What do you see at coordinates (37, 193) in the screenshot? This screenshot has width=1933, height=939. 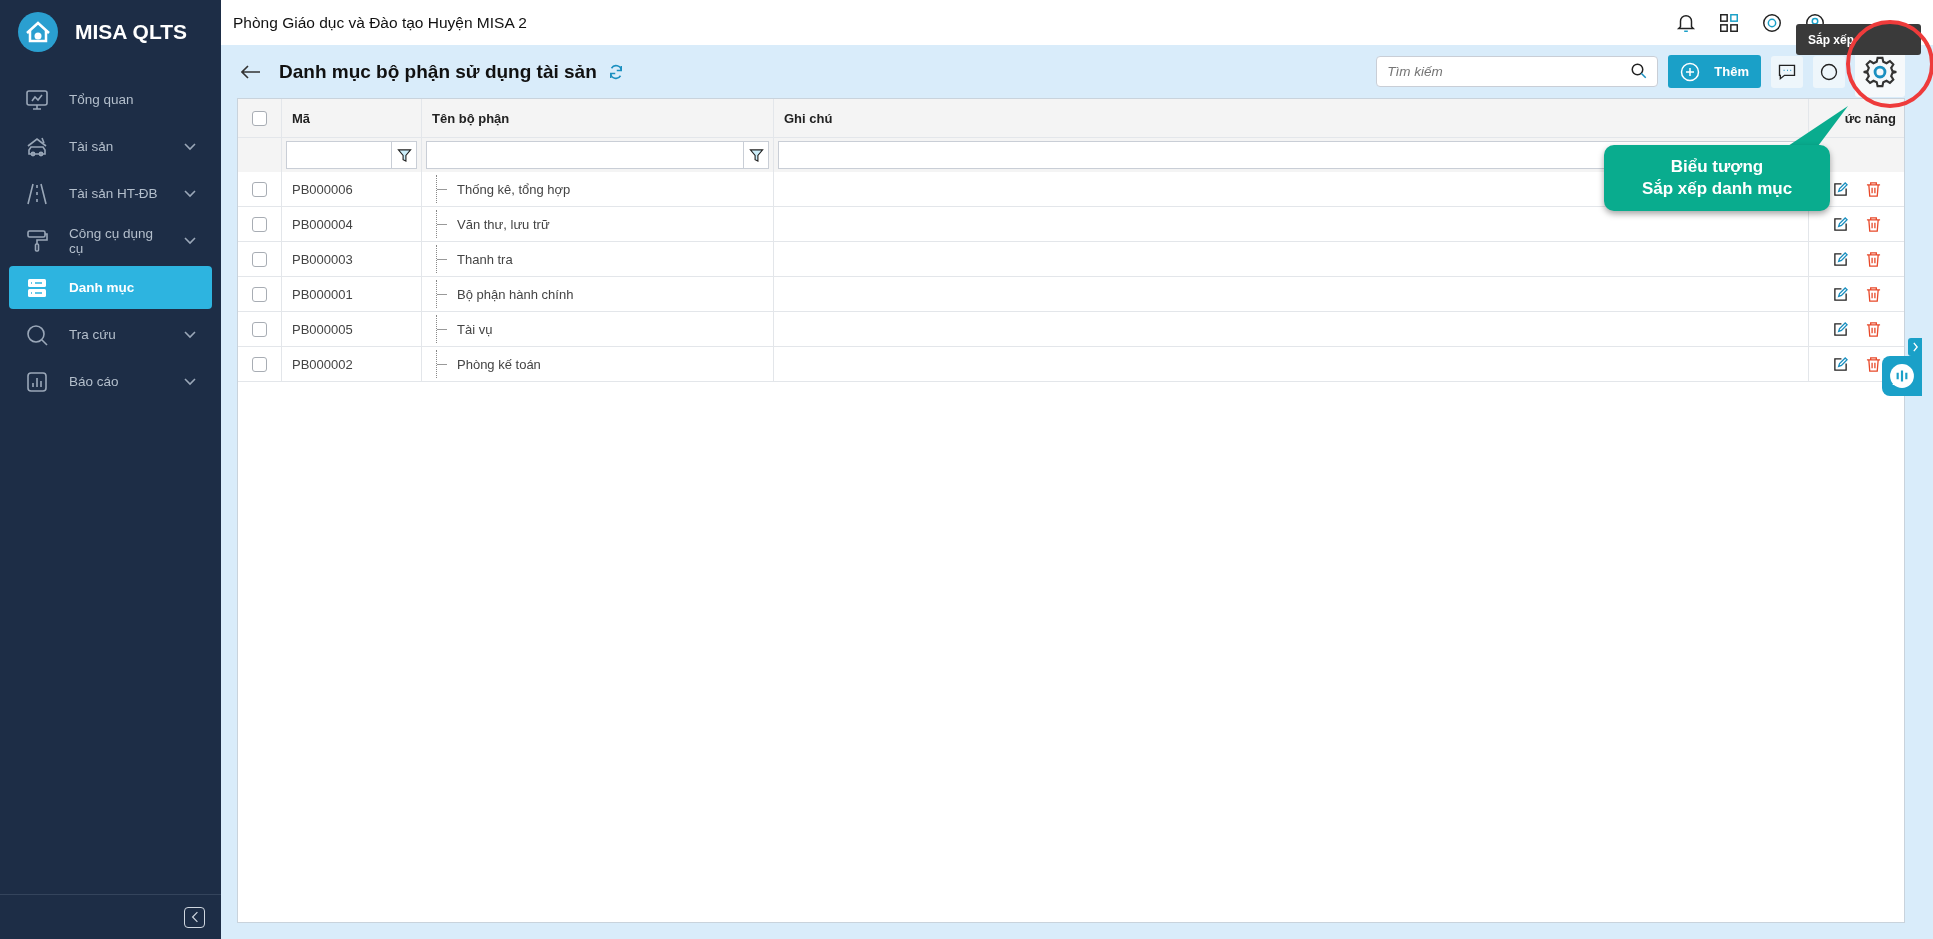 I see `road-icon` at bounding box center [37, 193].